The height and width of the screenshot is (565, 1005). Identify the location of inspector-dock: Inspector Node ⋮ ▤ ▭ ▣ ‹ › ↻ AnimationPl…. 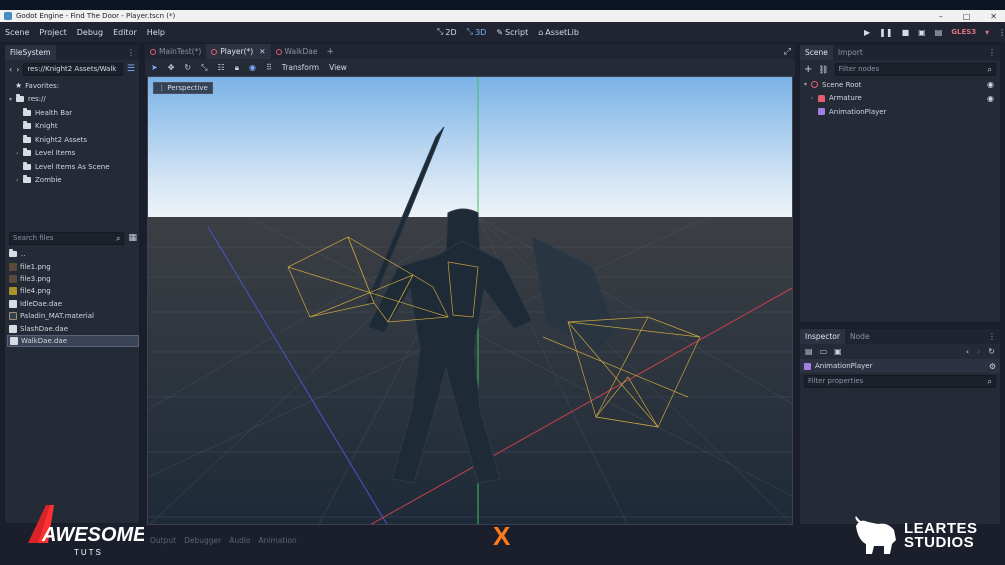
(900, 426).